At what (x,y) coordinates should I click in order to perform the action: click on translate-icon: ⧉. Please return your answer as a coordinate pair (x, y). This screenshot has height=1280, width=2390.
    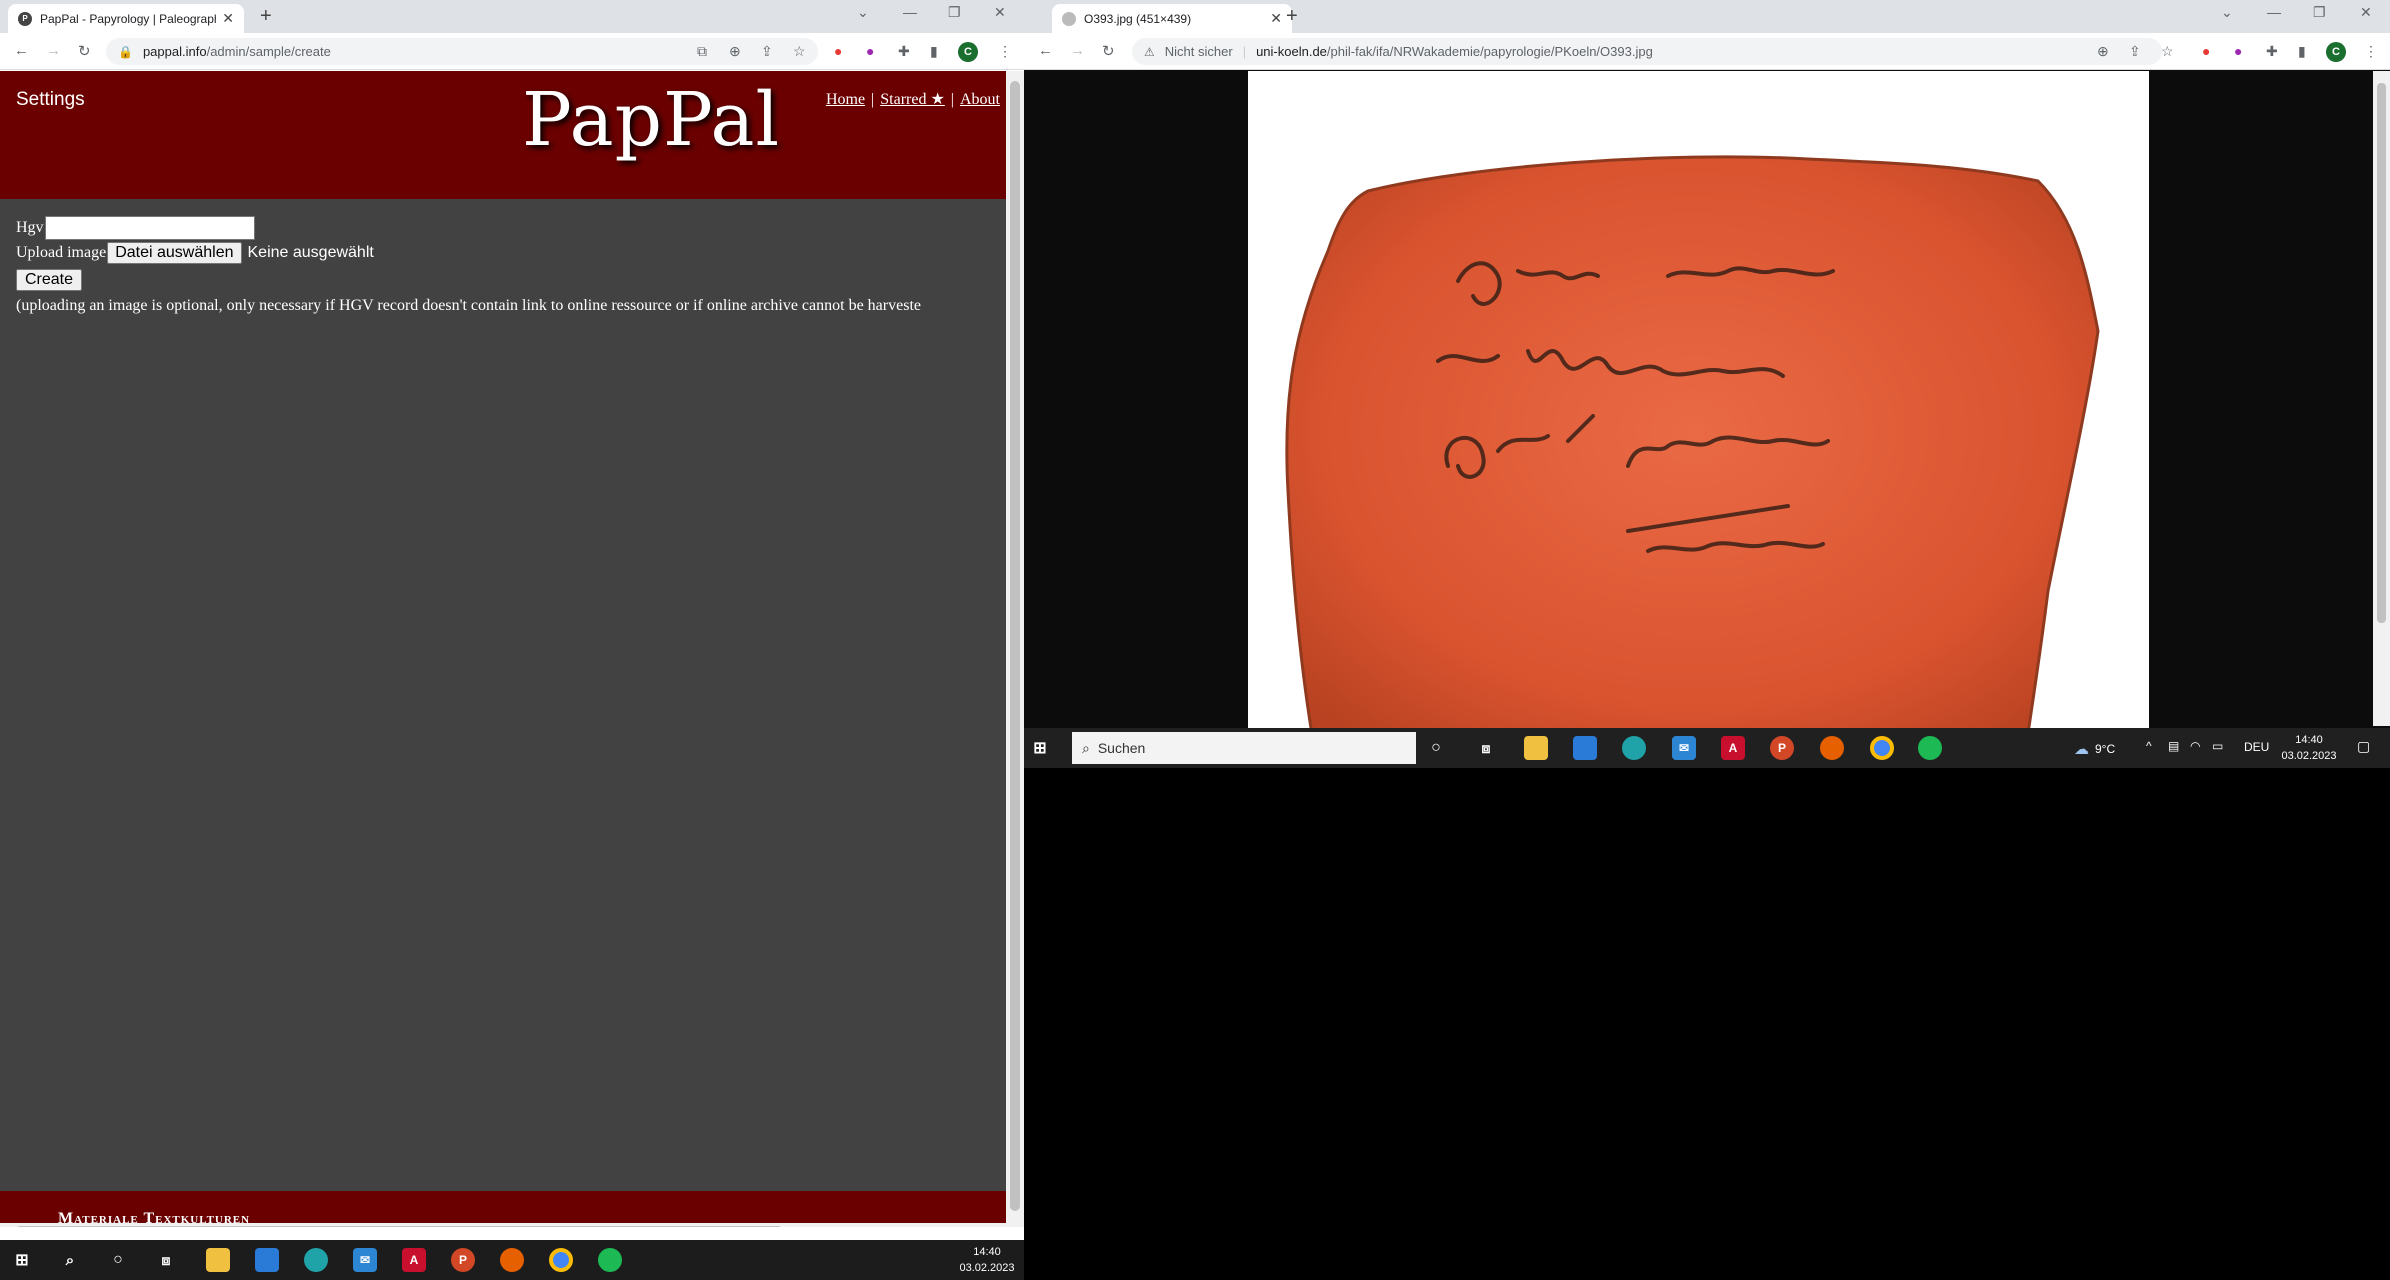
    Looking at the image, I should click on (702, 51).